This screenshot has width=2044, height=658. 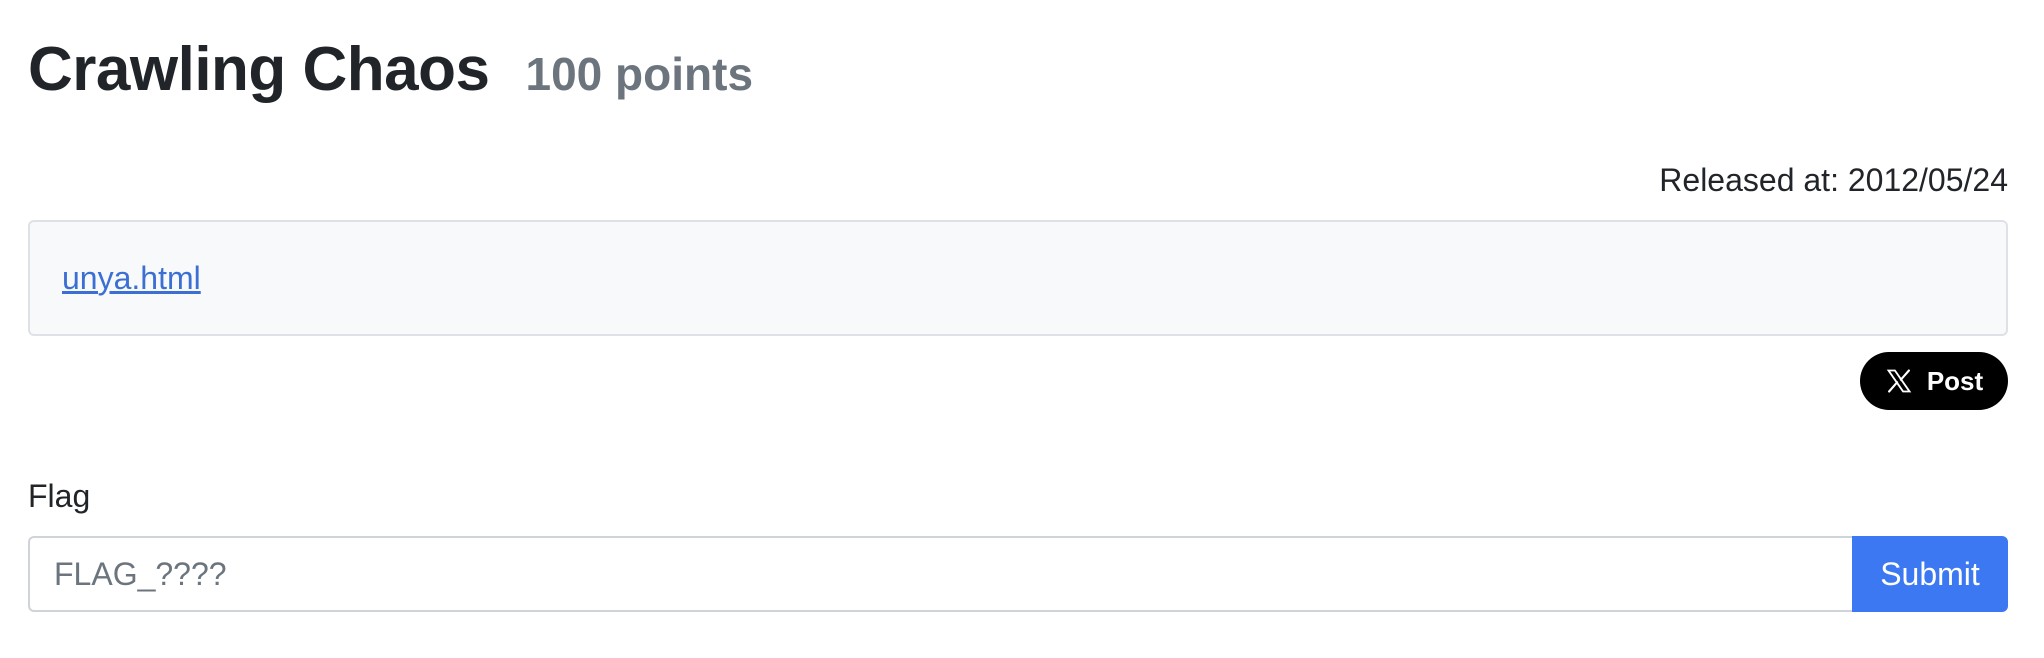 I want to click on challenge-header: Crawling Chaos 100 points, so click(x=390, y=70).